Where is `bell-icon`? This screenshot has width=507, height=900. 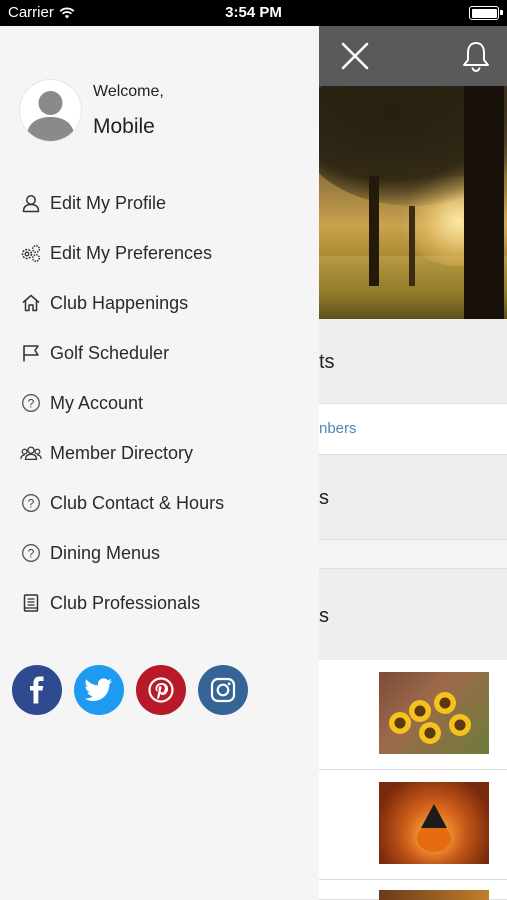
bell-icon is located at coordinates (476, 56).